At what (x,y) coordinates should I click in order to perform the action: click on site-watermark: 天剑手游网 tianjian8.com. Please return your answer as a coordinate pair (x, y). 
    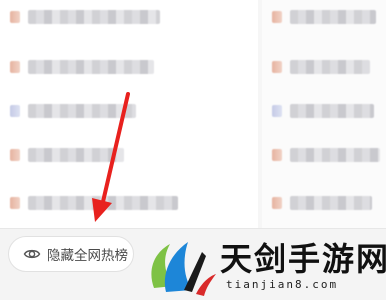
    Looking at the image, I should click on (263, 266).